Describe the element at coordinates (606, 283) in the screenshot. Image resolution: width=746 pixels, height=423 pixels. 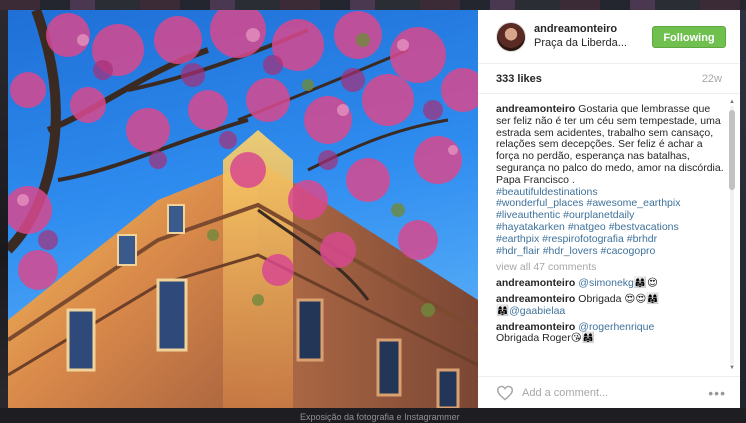
I see `comment-mention: @simonekg` at that location.